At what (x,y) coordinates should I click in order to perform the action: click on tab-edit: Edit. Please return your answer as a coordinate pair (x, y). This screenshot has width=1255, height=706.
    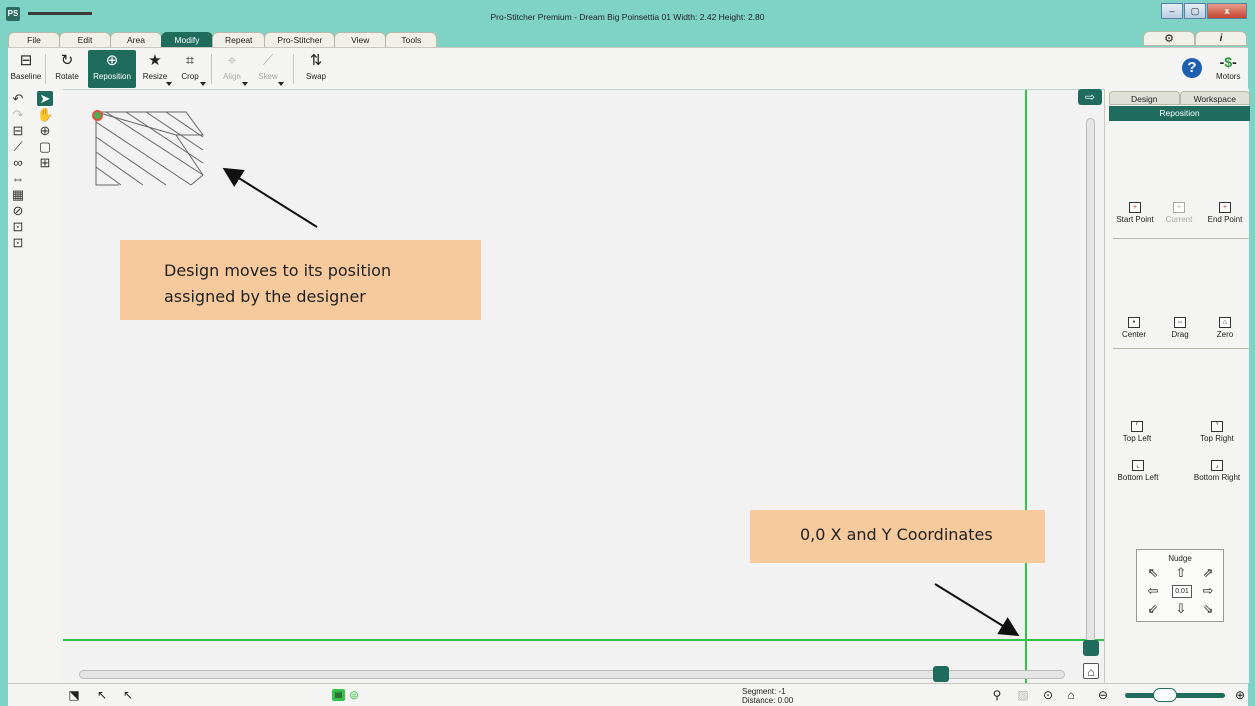
    Looking at the image, I should click on (85, 39).